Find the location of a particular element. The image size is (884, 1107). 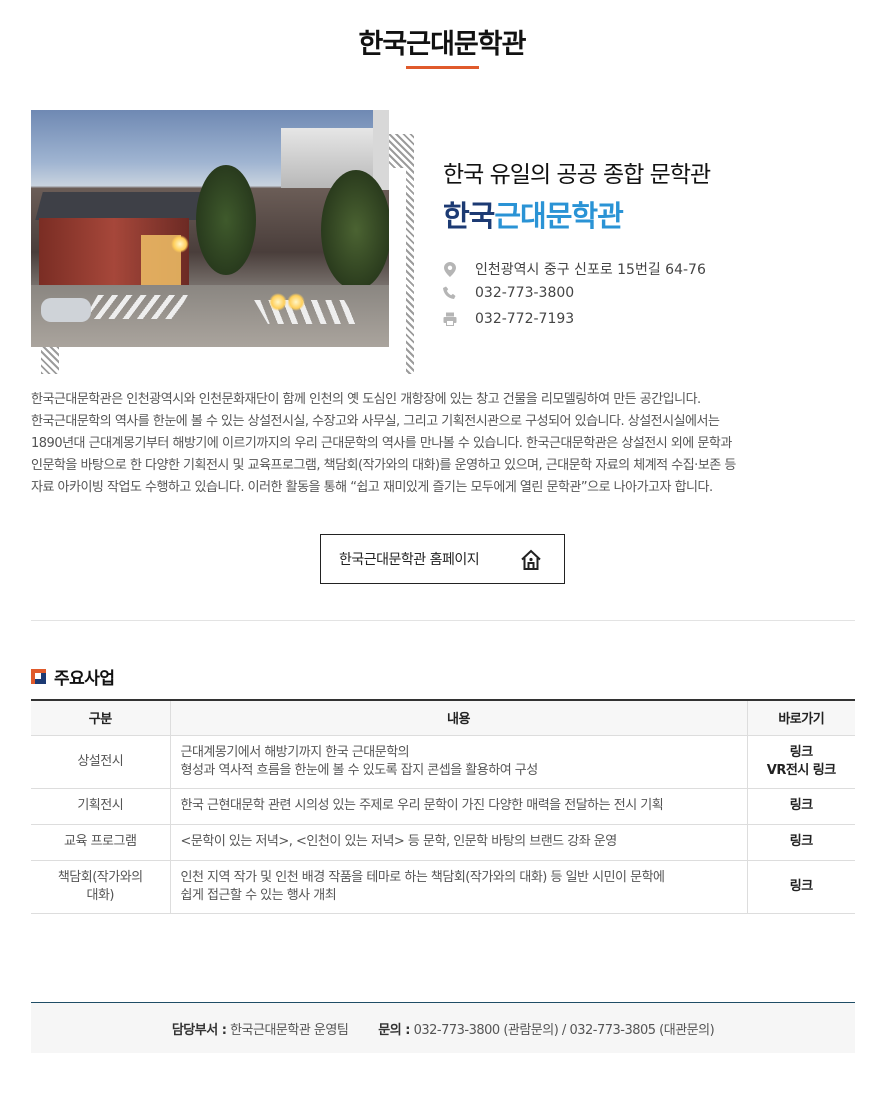

name-part-blue: 근대문학관 is located at coordinates (558, 216).